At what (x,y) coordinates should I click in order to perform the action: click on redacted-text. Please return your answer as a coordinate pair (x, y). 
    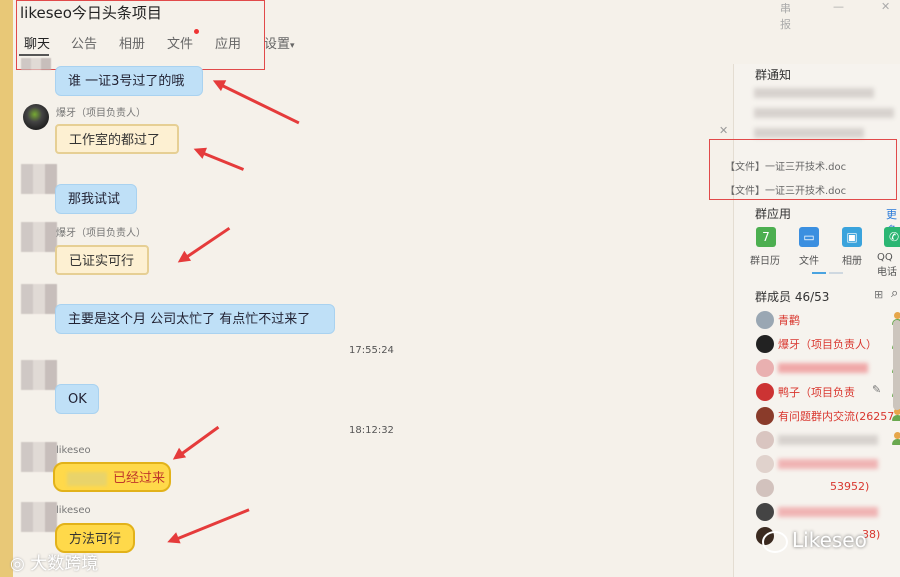
    Looking at the image, I should click on (87, 478).